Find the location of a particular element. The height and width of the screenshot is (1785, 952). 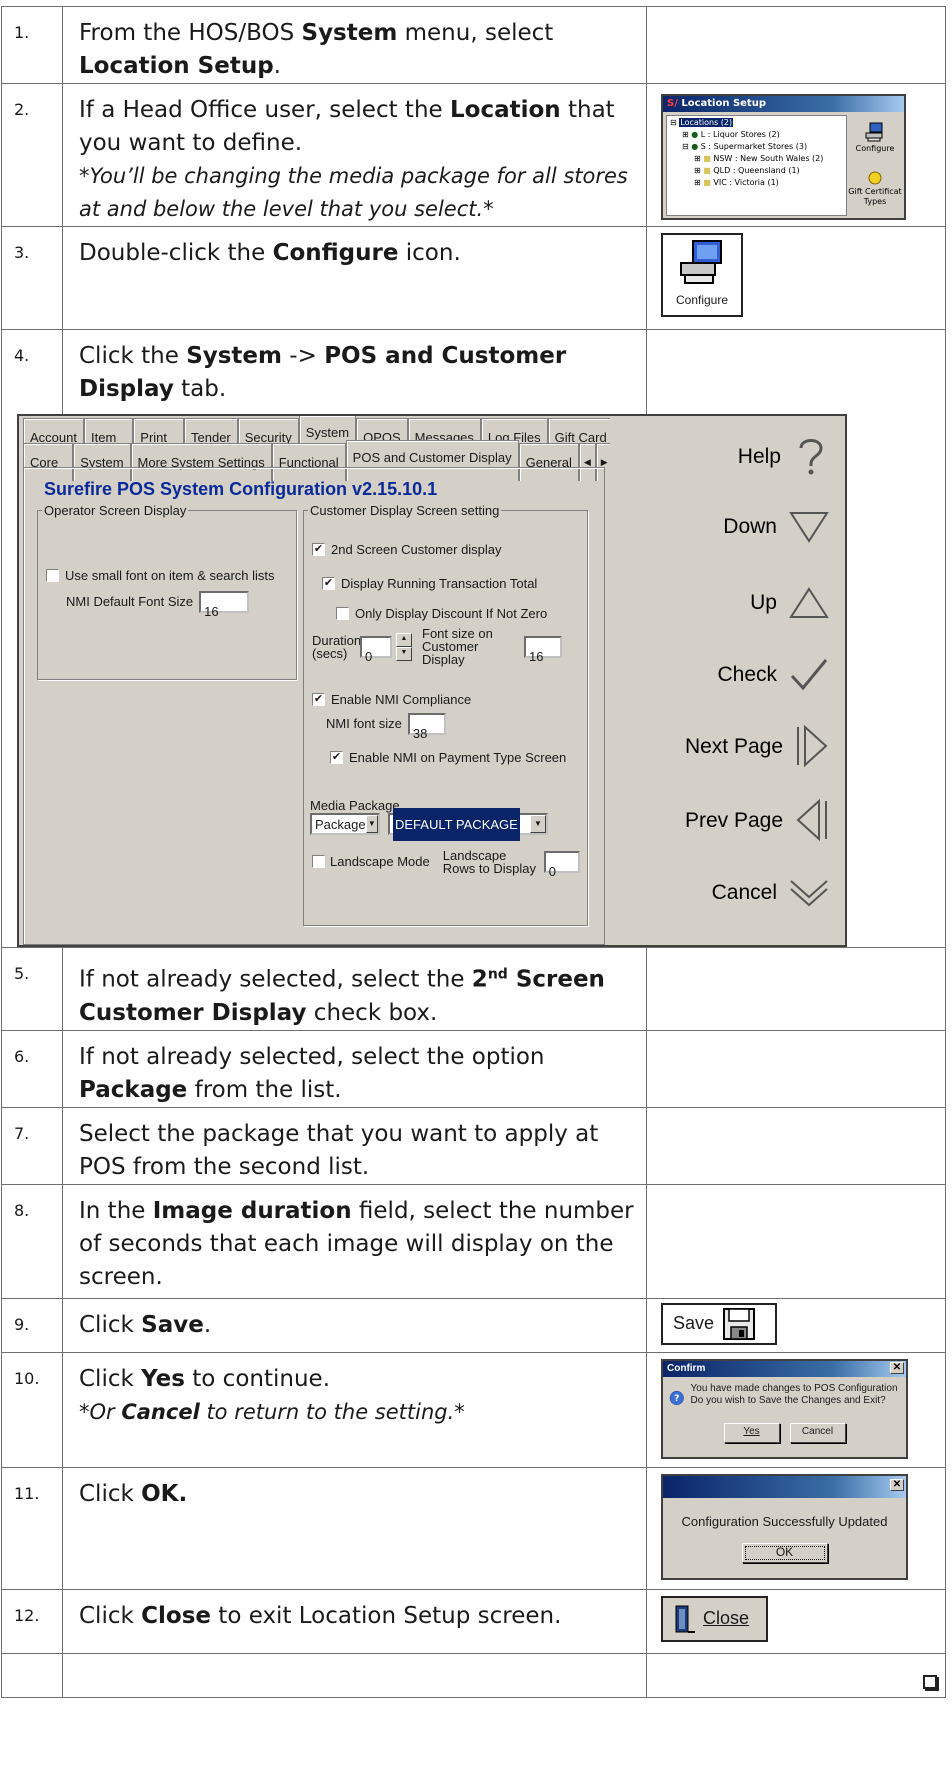

help-button: Help is located at coordinates (783, 456).